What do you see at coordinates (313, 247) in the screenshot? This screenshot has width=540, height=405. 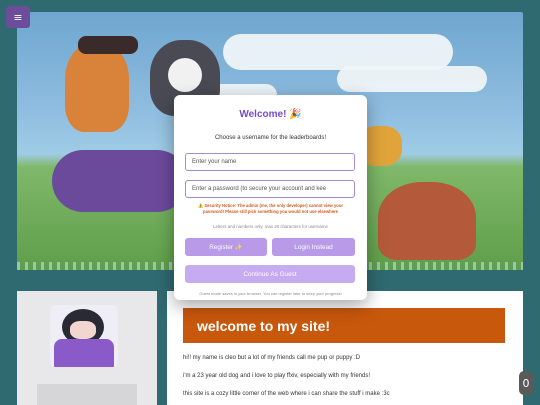 I see `login-button: Login Instead` at bounding box center [313, 247].